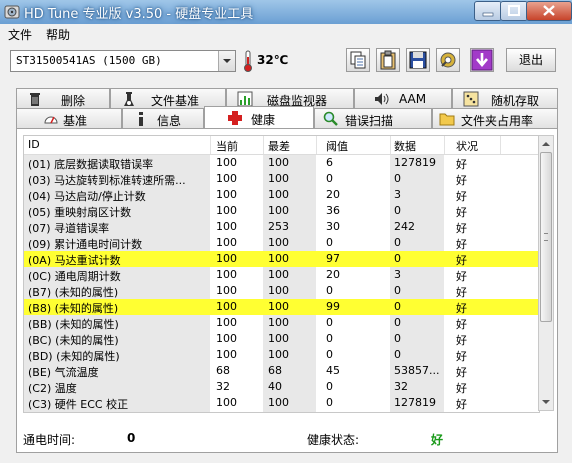 Image resolution: width=572 pixels, height=463 pixels. I want to click on table-row: (B8) (未知的属性) 100 100 99 0 好, so click(281, 307).